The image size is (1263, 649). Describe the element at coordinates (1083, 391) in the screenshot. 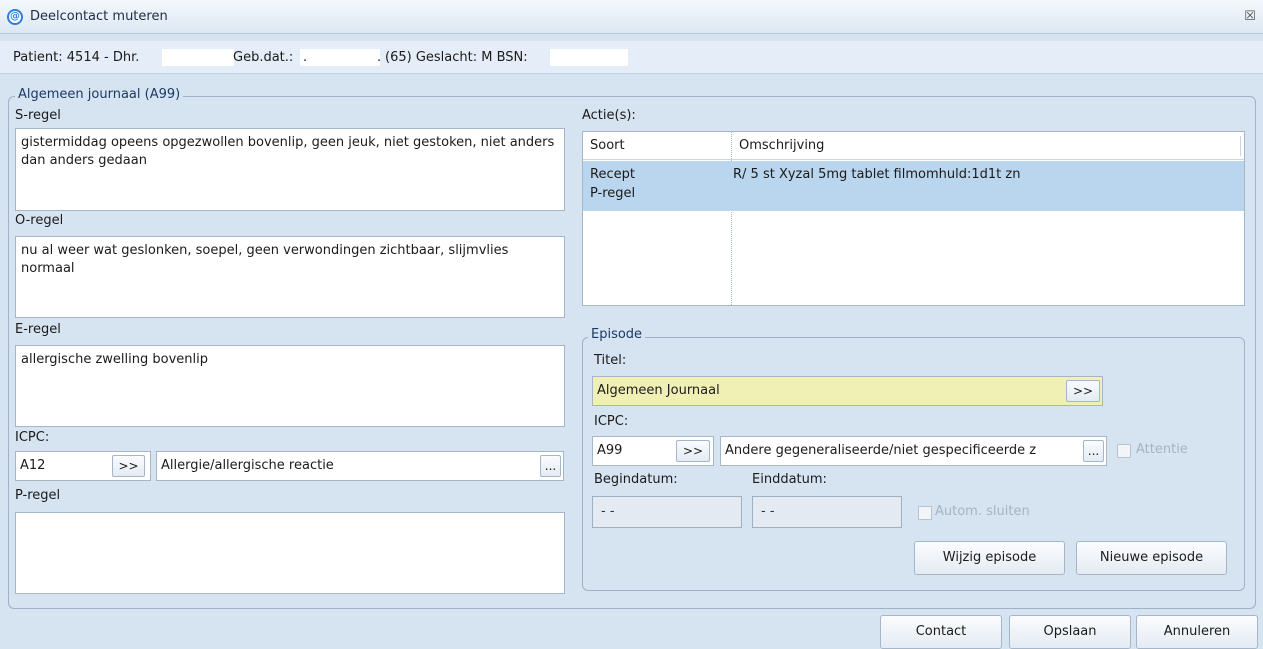

I see `titel-lookup-button: >>` at that location.